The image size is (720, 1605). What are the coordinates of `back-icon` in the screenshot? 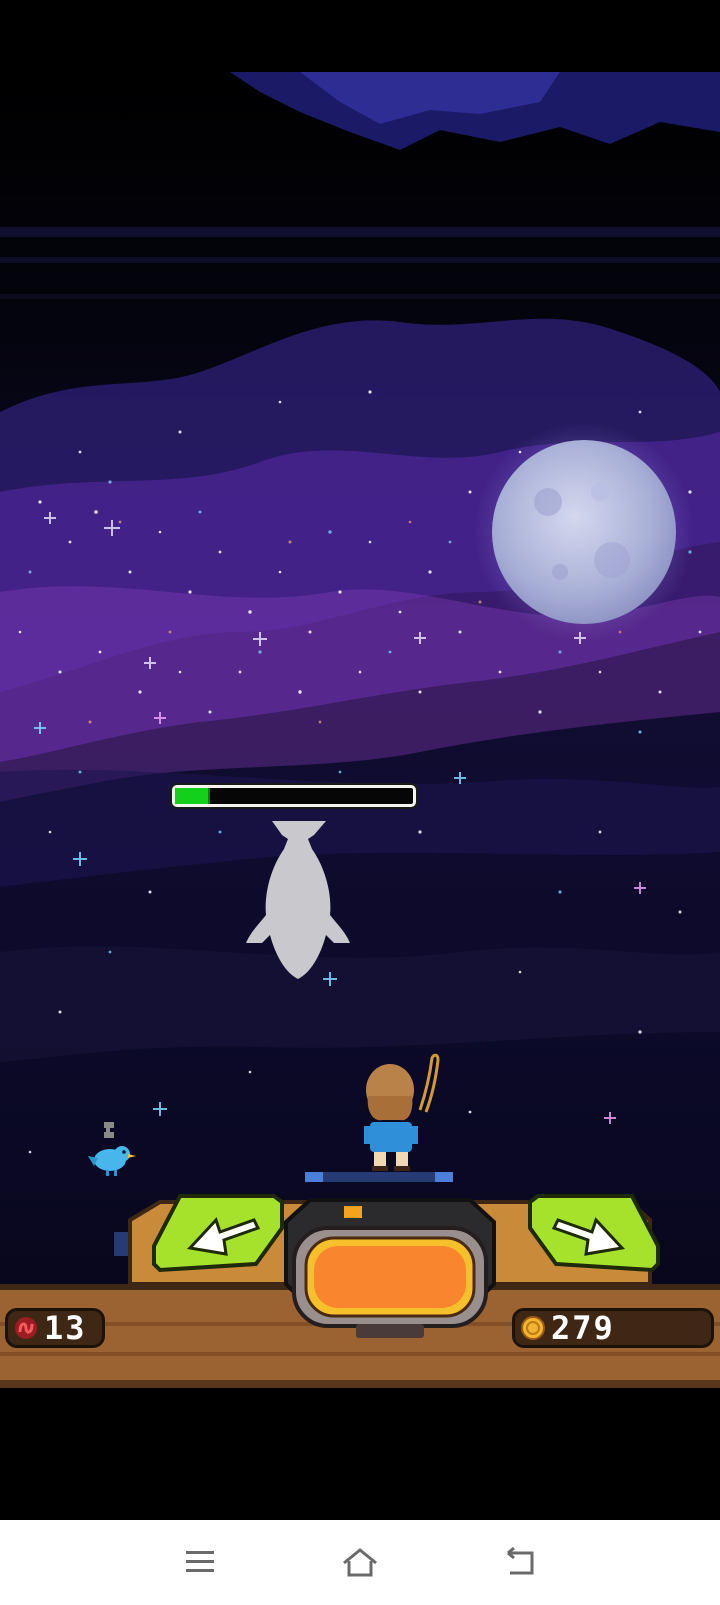 It's located at (520, 1560).